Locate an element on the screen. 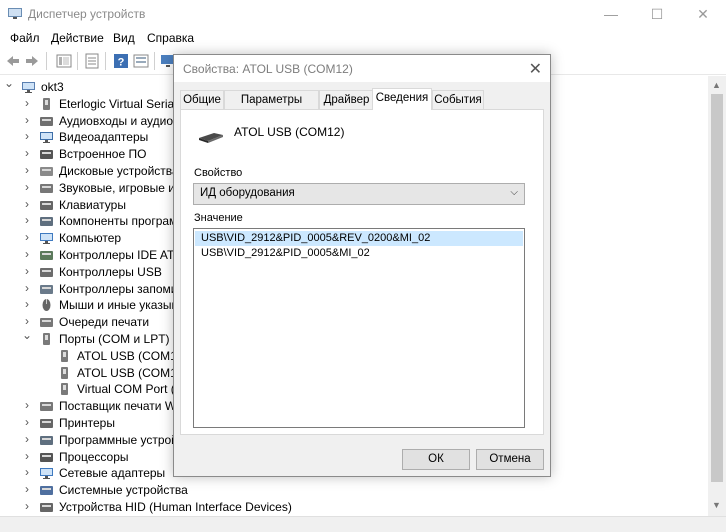  list-item: USB\VID_2912&PID_0005&REV_0200&MI_02 is located at coordinates (359, 238).